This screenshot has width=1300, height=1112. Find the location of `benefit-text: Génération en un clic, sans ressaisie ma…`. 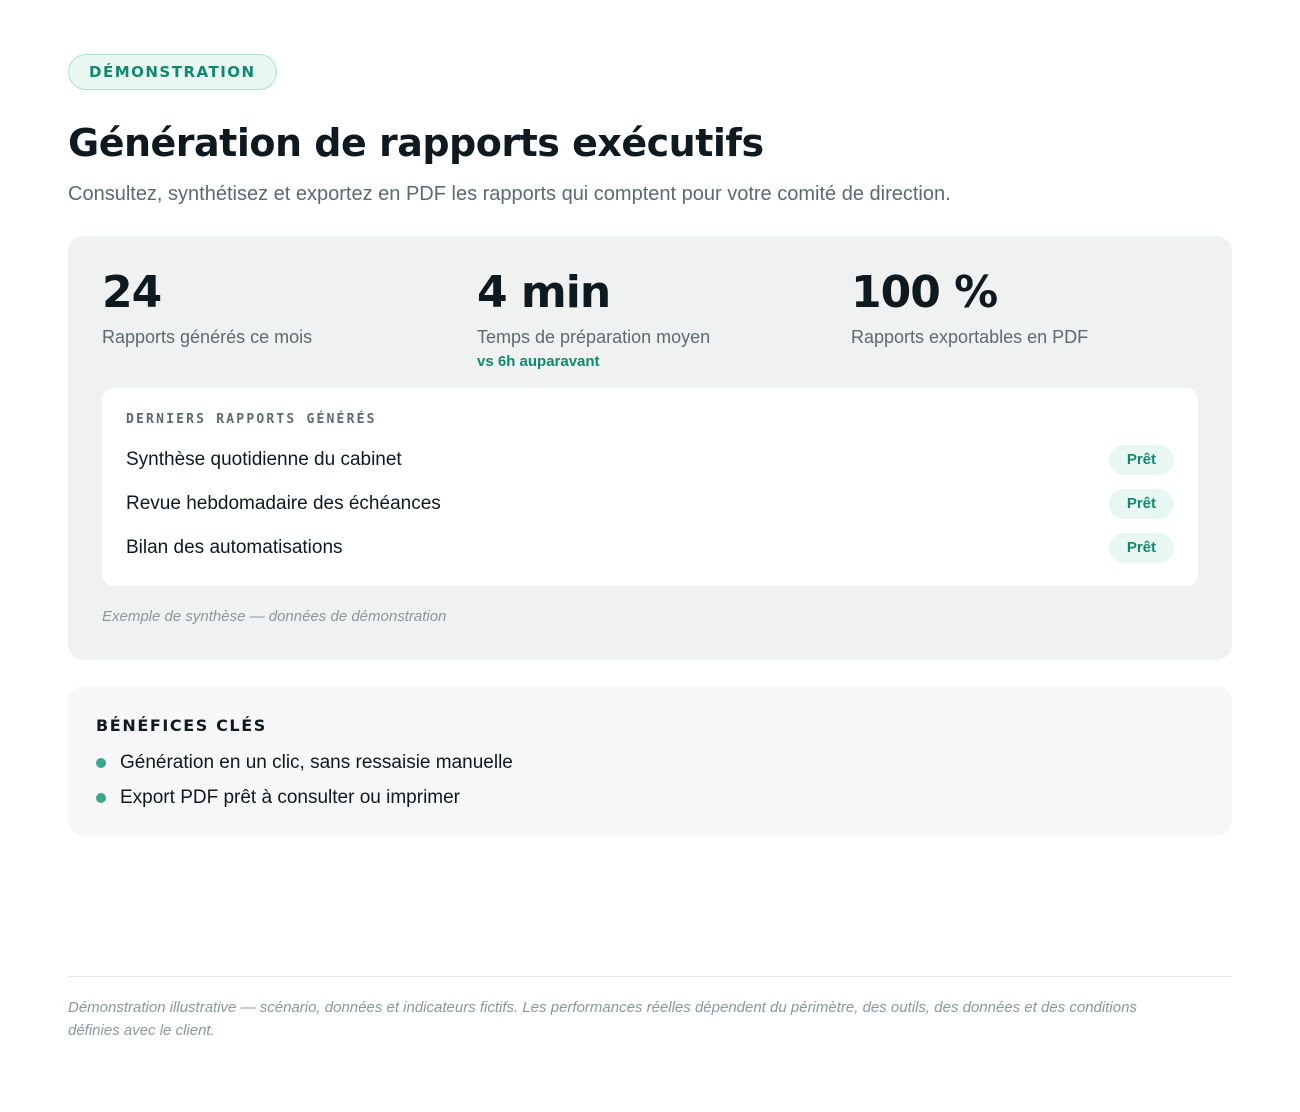

benefit-text: Génération en un clic, sans ressaisie ma… is located at coordinates (316, 762).